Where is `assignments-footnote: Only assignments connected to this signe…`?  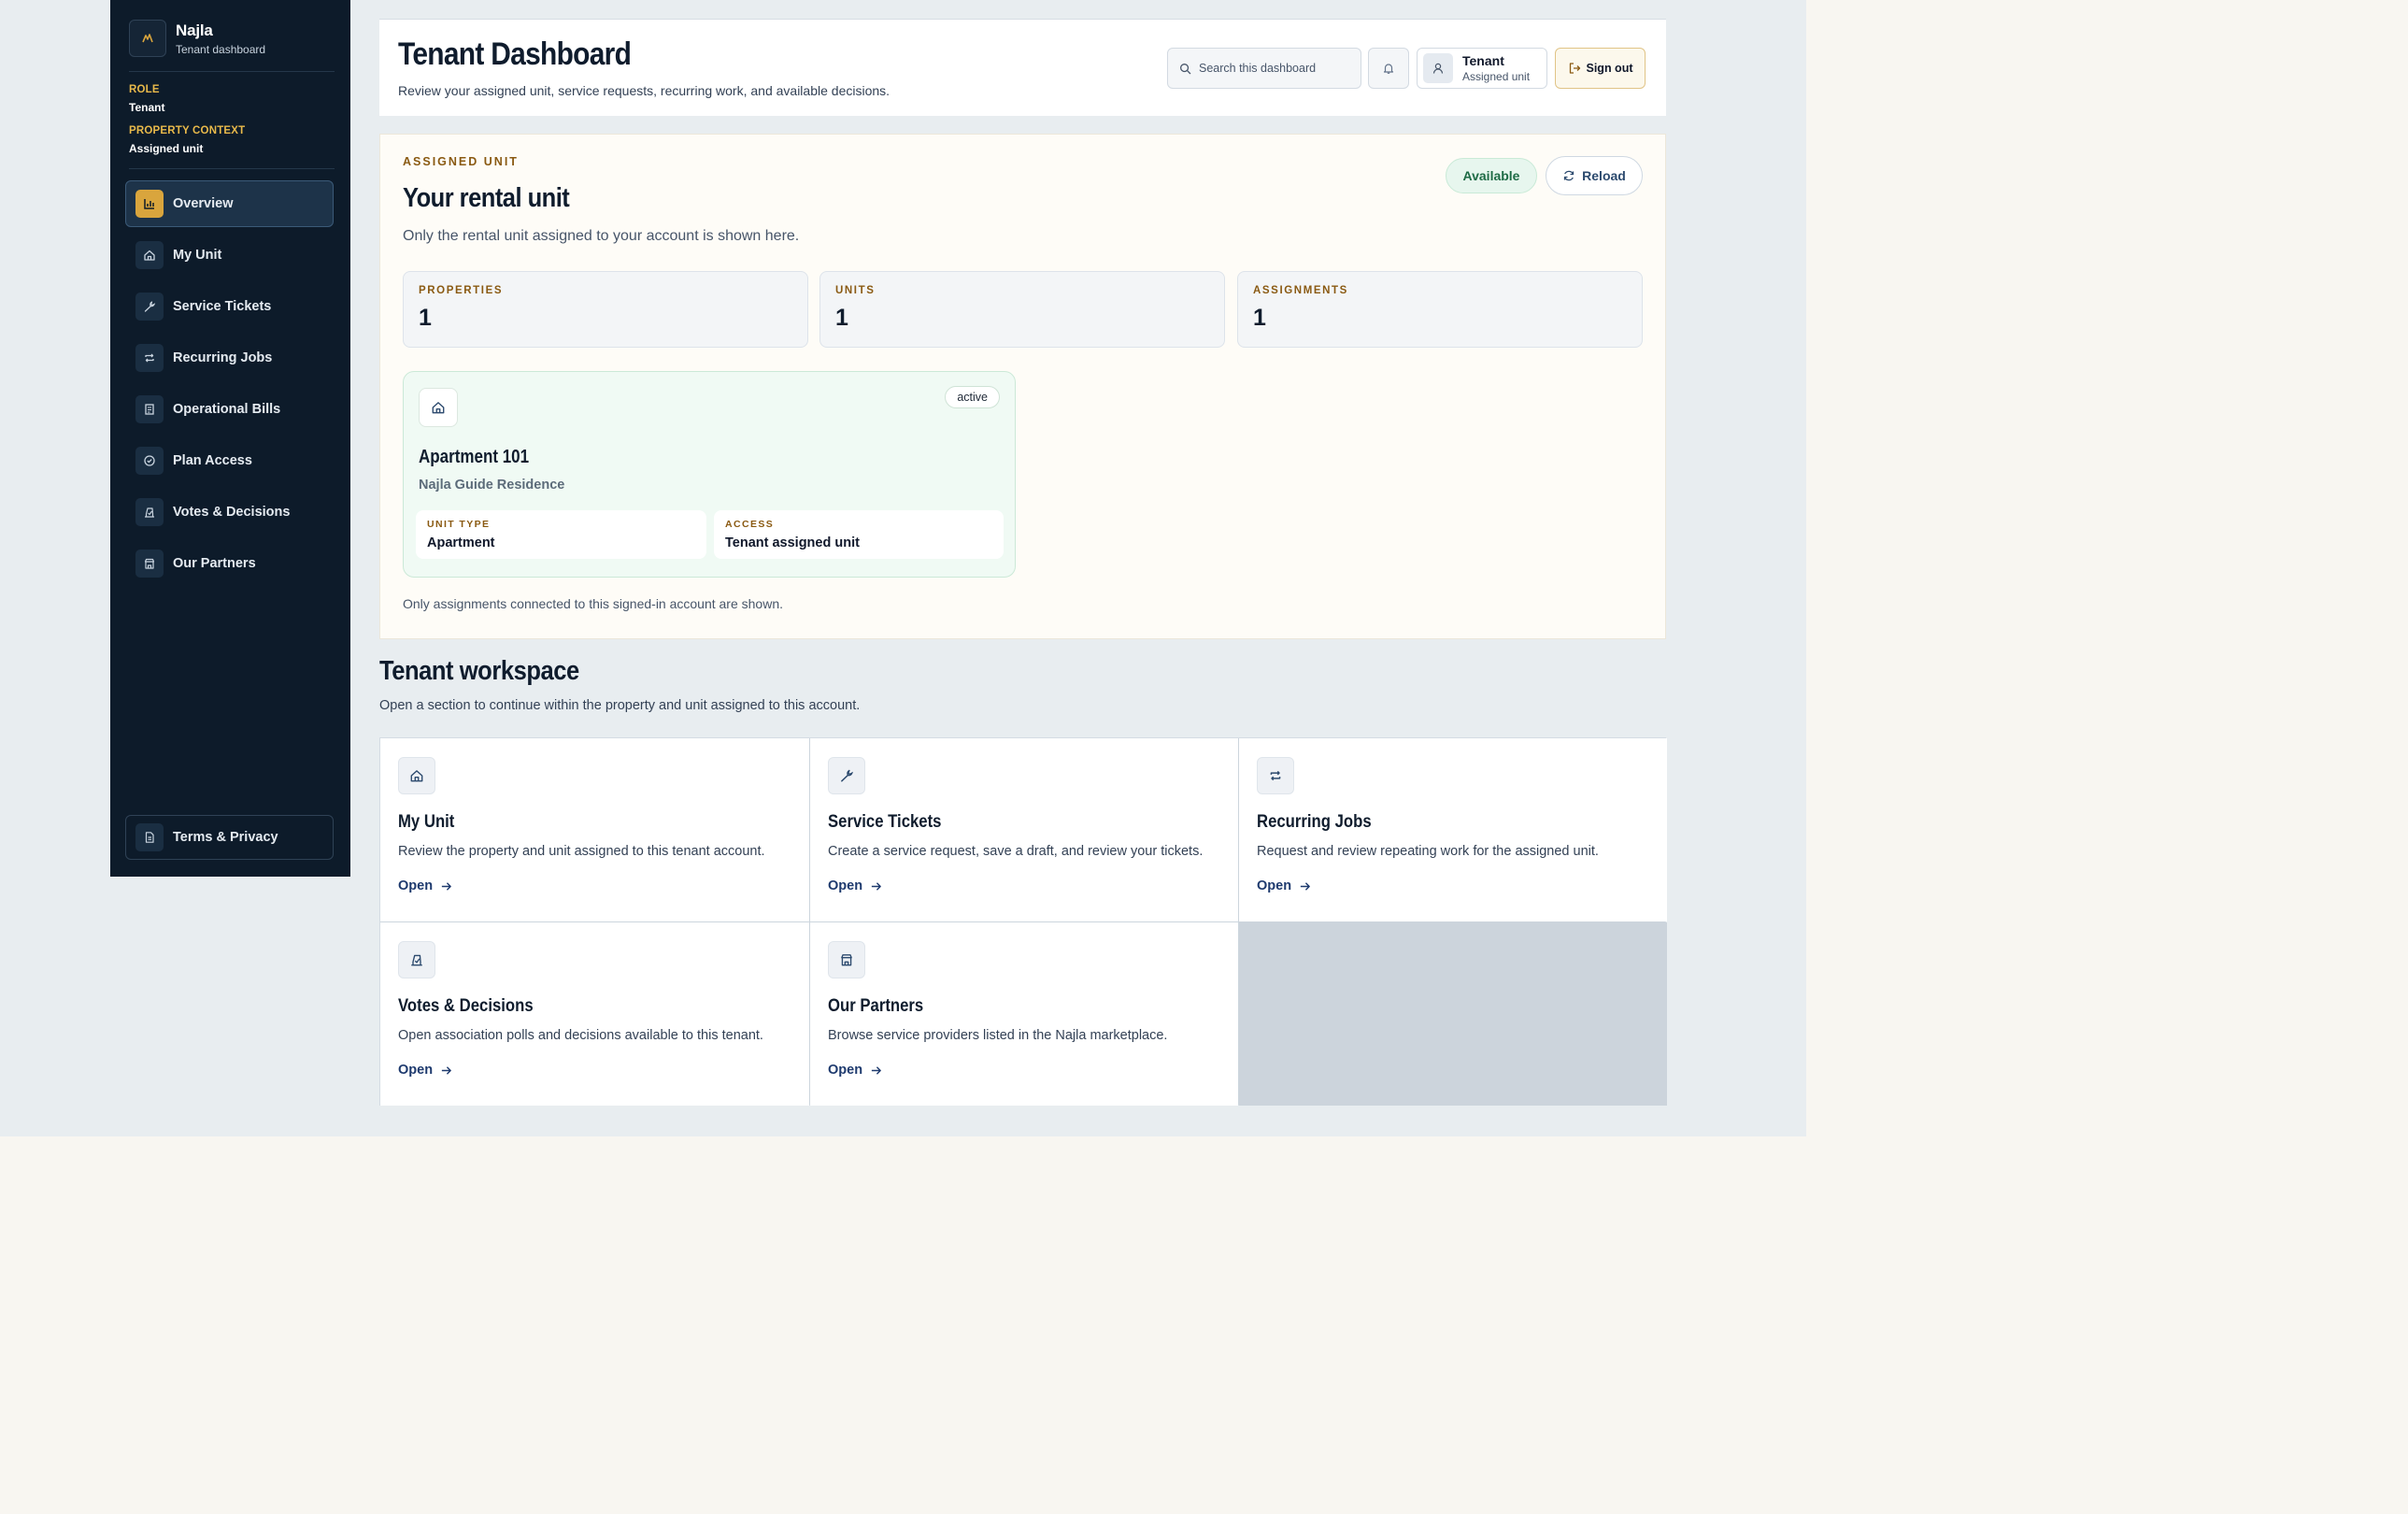
assignments-footnote: Only assignments connected to this signe… is located at coordinates (593, 603).